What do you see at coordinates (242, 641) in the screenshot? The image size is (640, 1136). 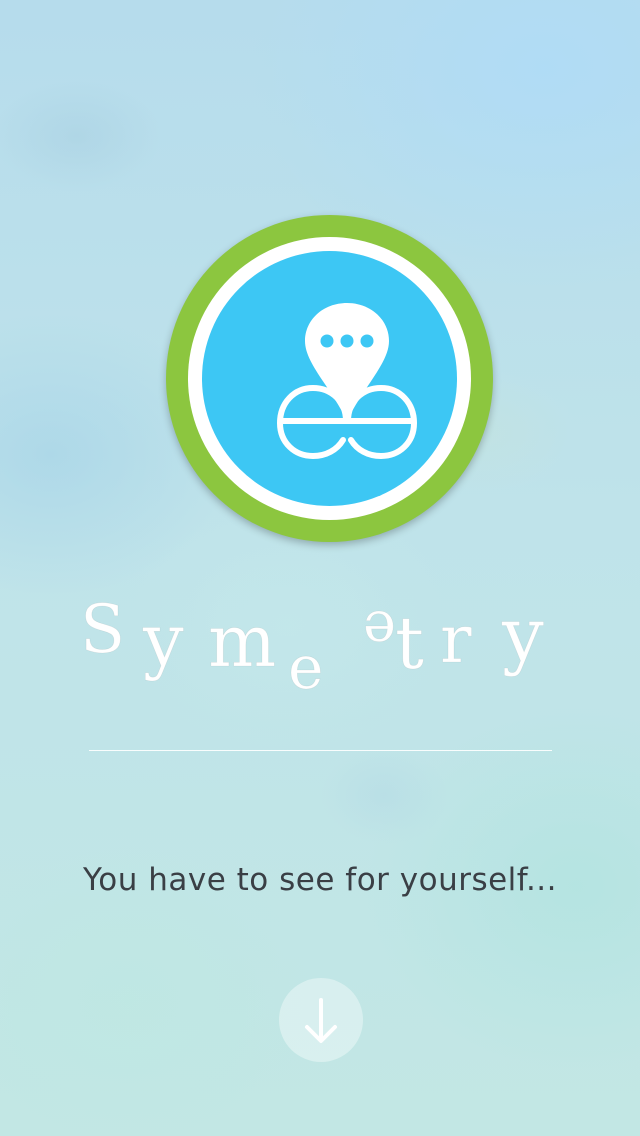 I see `wordmark-letter: m` at bounding box center [242, 641].